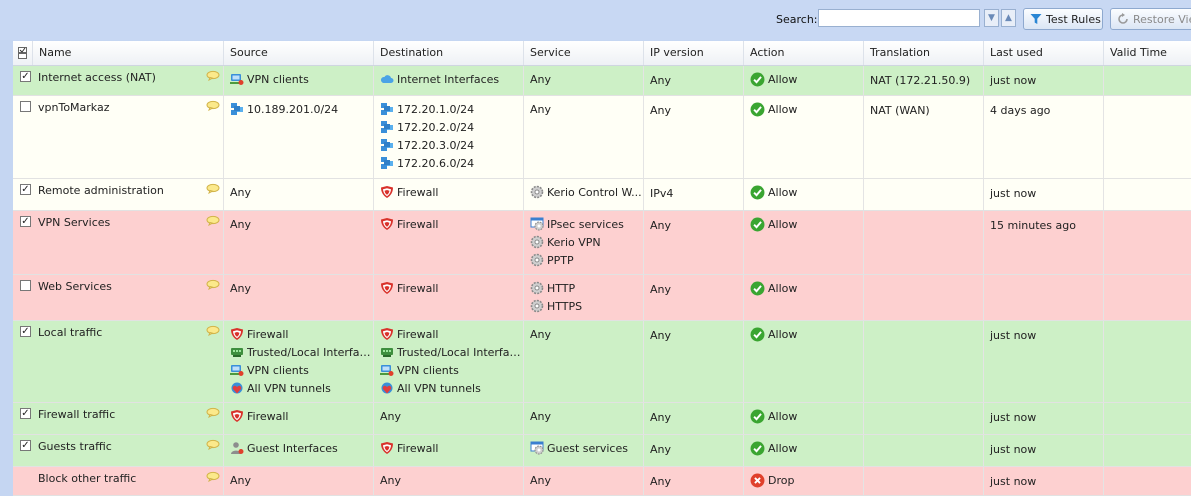  What do you see at coordinates (1044, 53) in the screenshot?
I see `col-last-used: Last used` at bounding box center [1044, 53].